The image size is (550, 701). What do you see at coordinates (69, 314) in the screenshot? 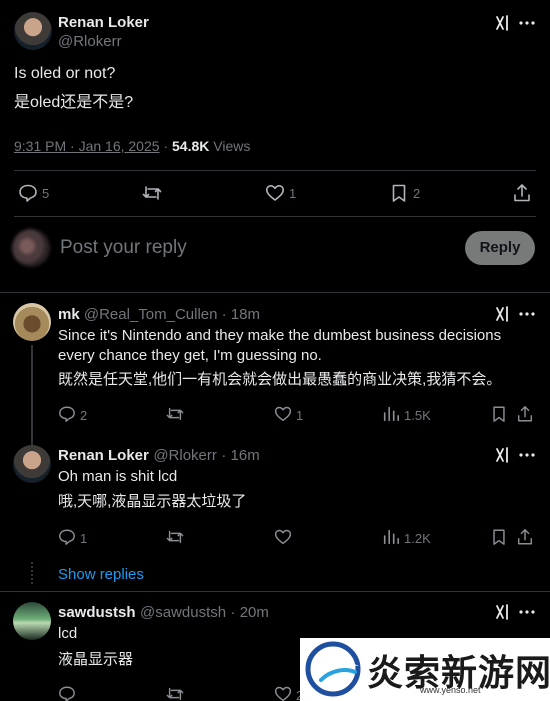
I see `reply-author-name: mk` at bounding box center [69, 314].